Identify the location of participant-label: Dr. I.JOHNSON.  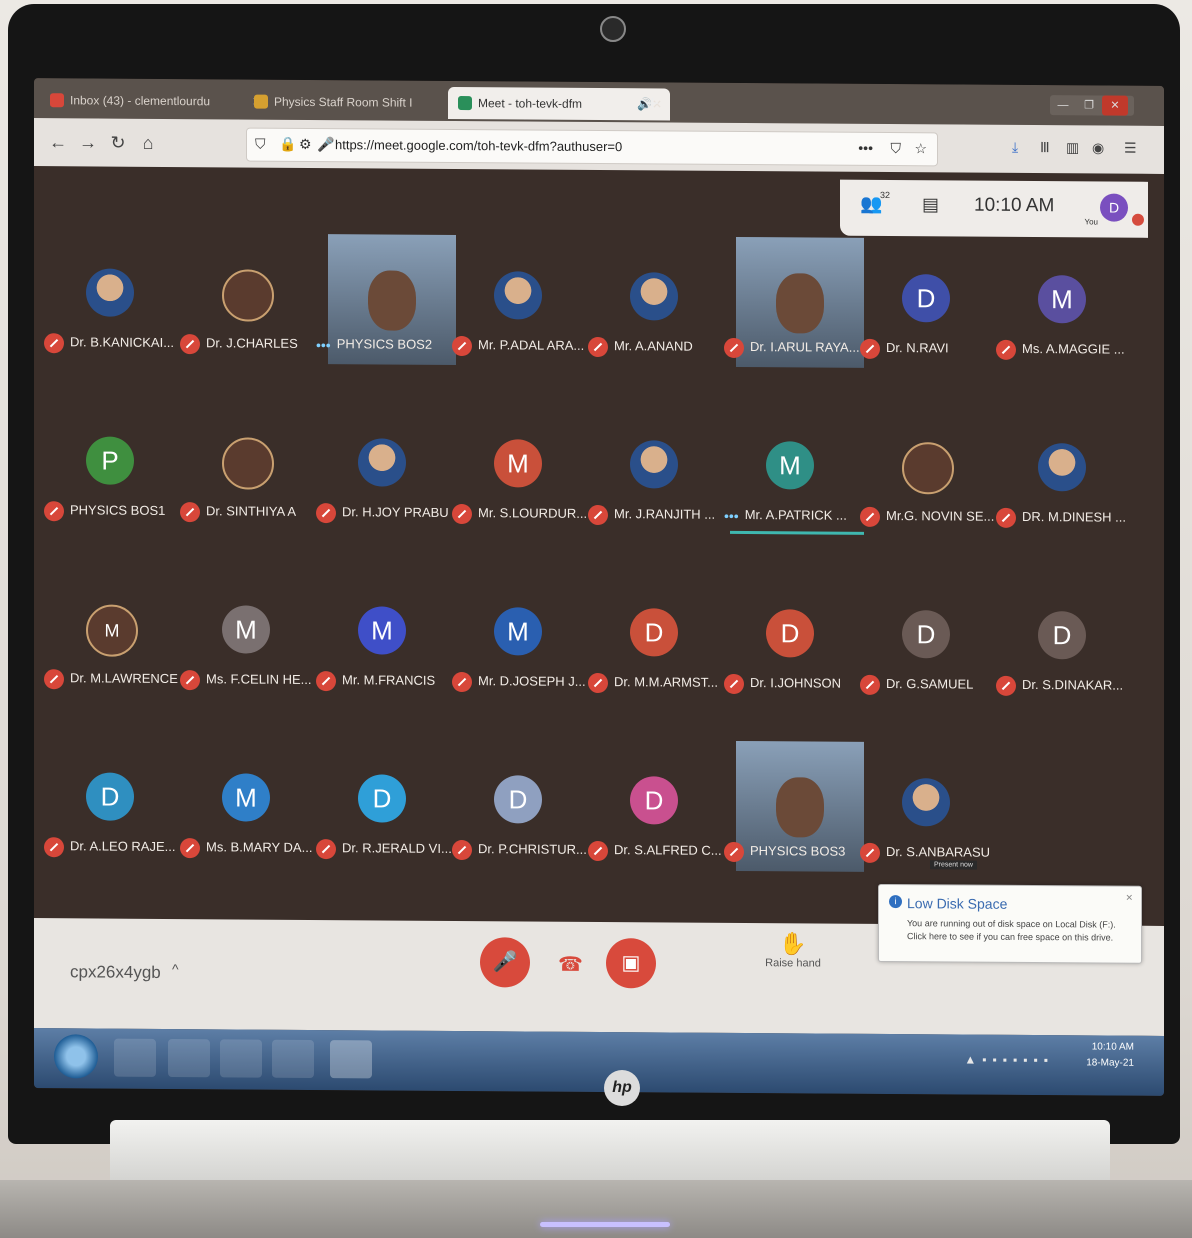
(799, 683).